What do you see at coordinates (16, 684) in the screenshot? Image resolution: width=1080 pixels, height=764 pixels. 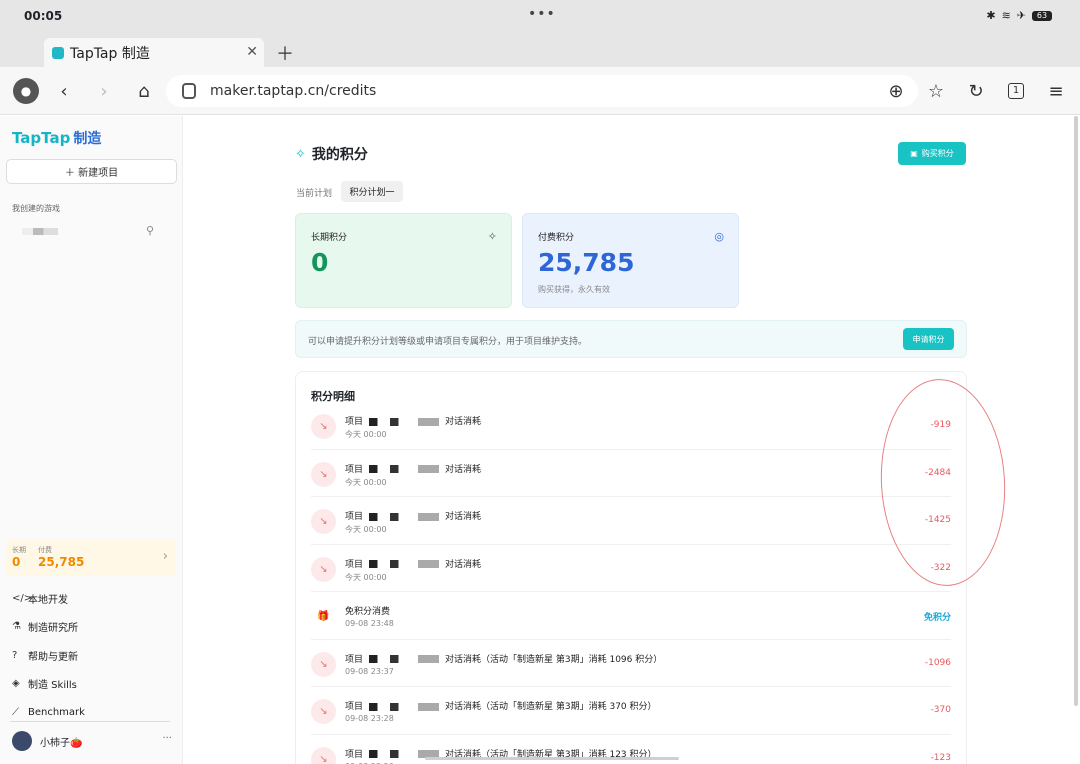 I see `cube-icon: ◈` at bounding box center [16, 684].